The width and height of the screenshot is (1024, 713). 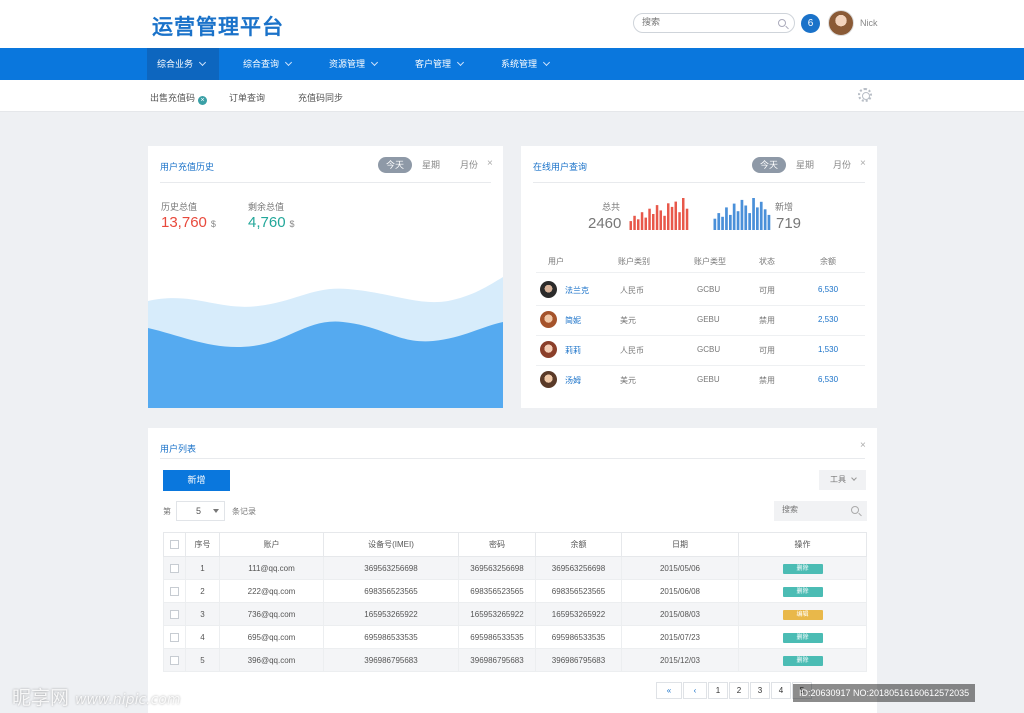 I want to click on account-category: 美元, so click(x=628, y=380).